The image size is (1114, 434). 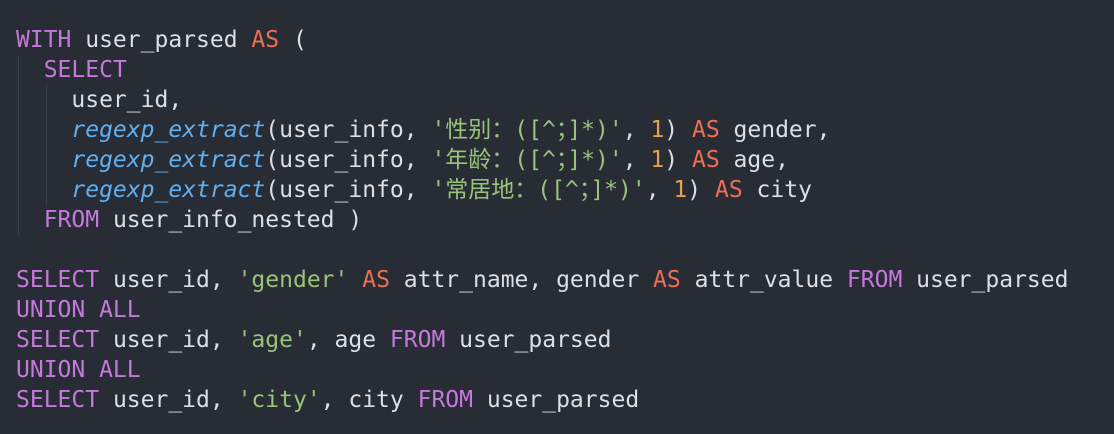 What do you see at coordinates (355, 280) in the screenshot?
I see `code-token-punct` at bounding box center [355, 280].